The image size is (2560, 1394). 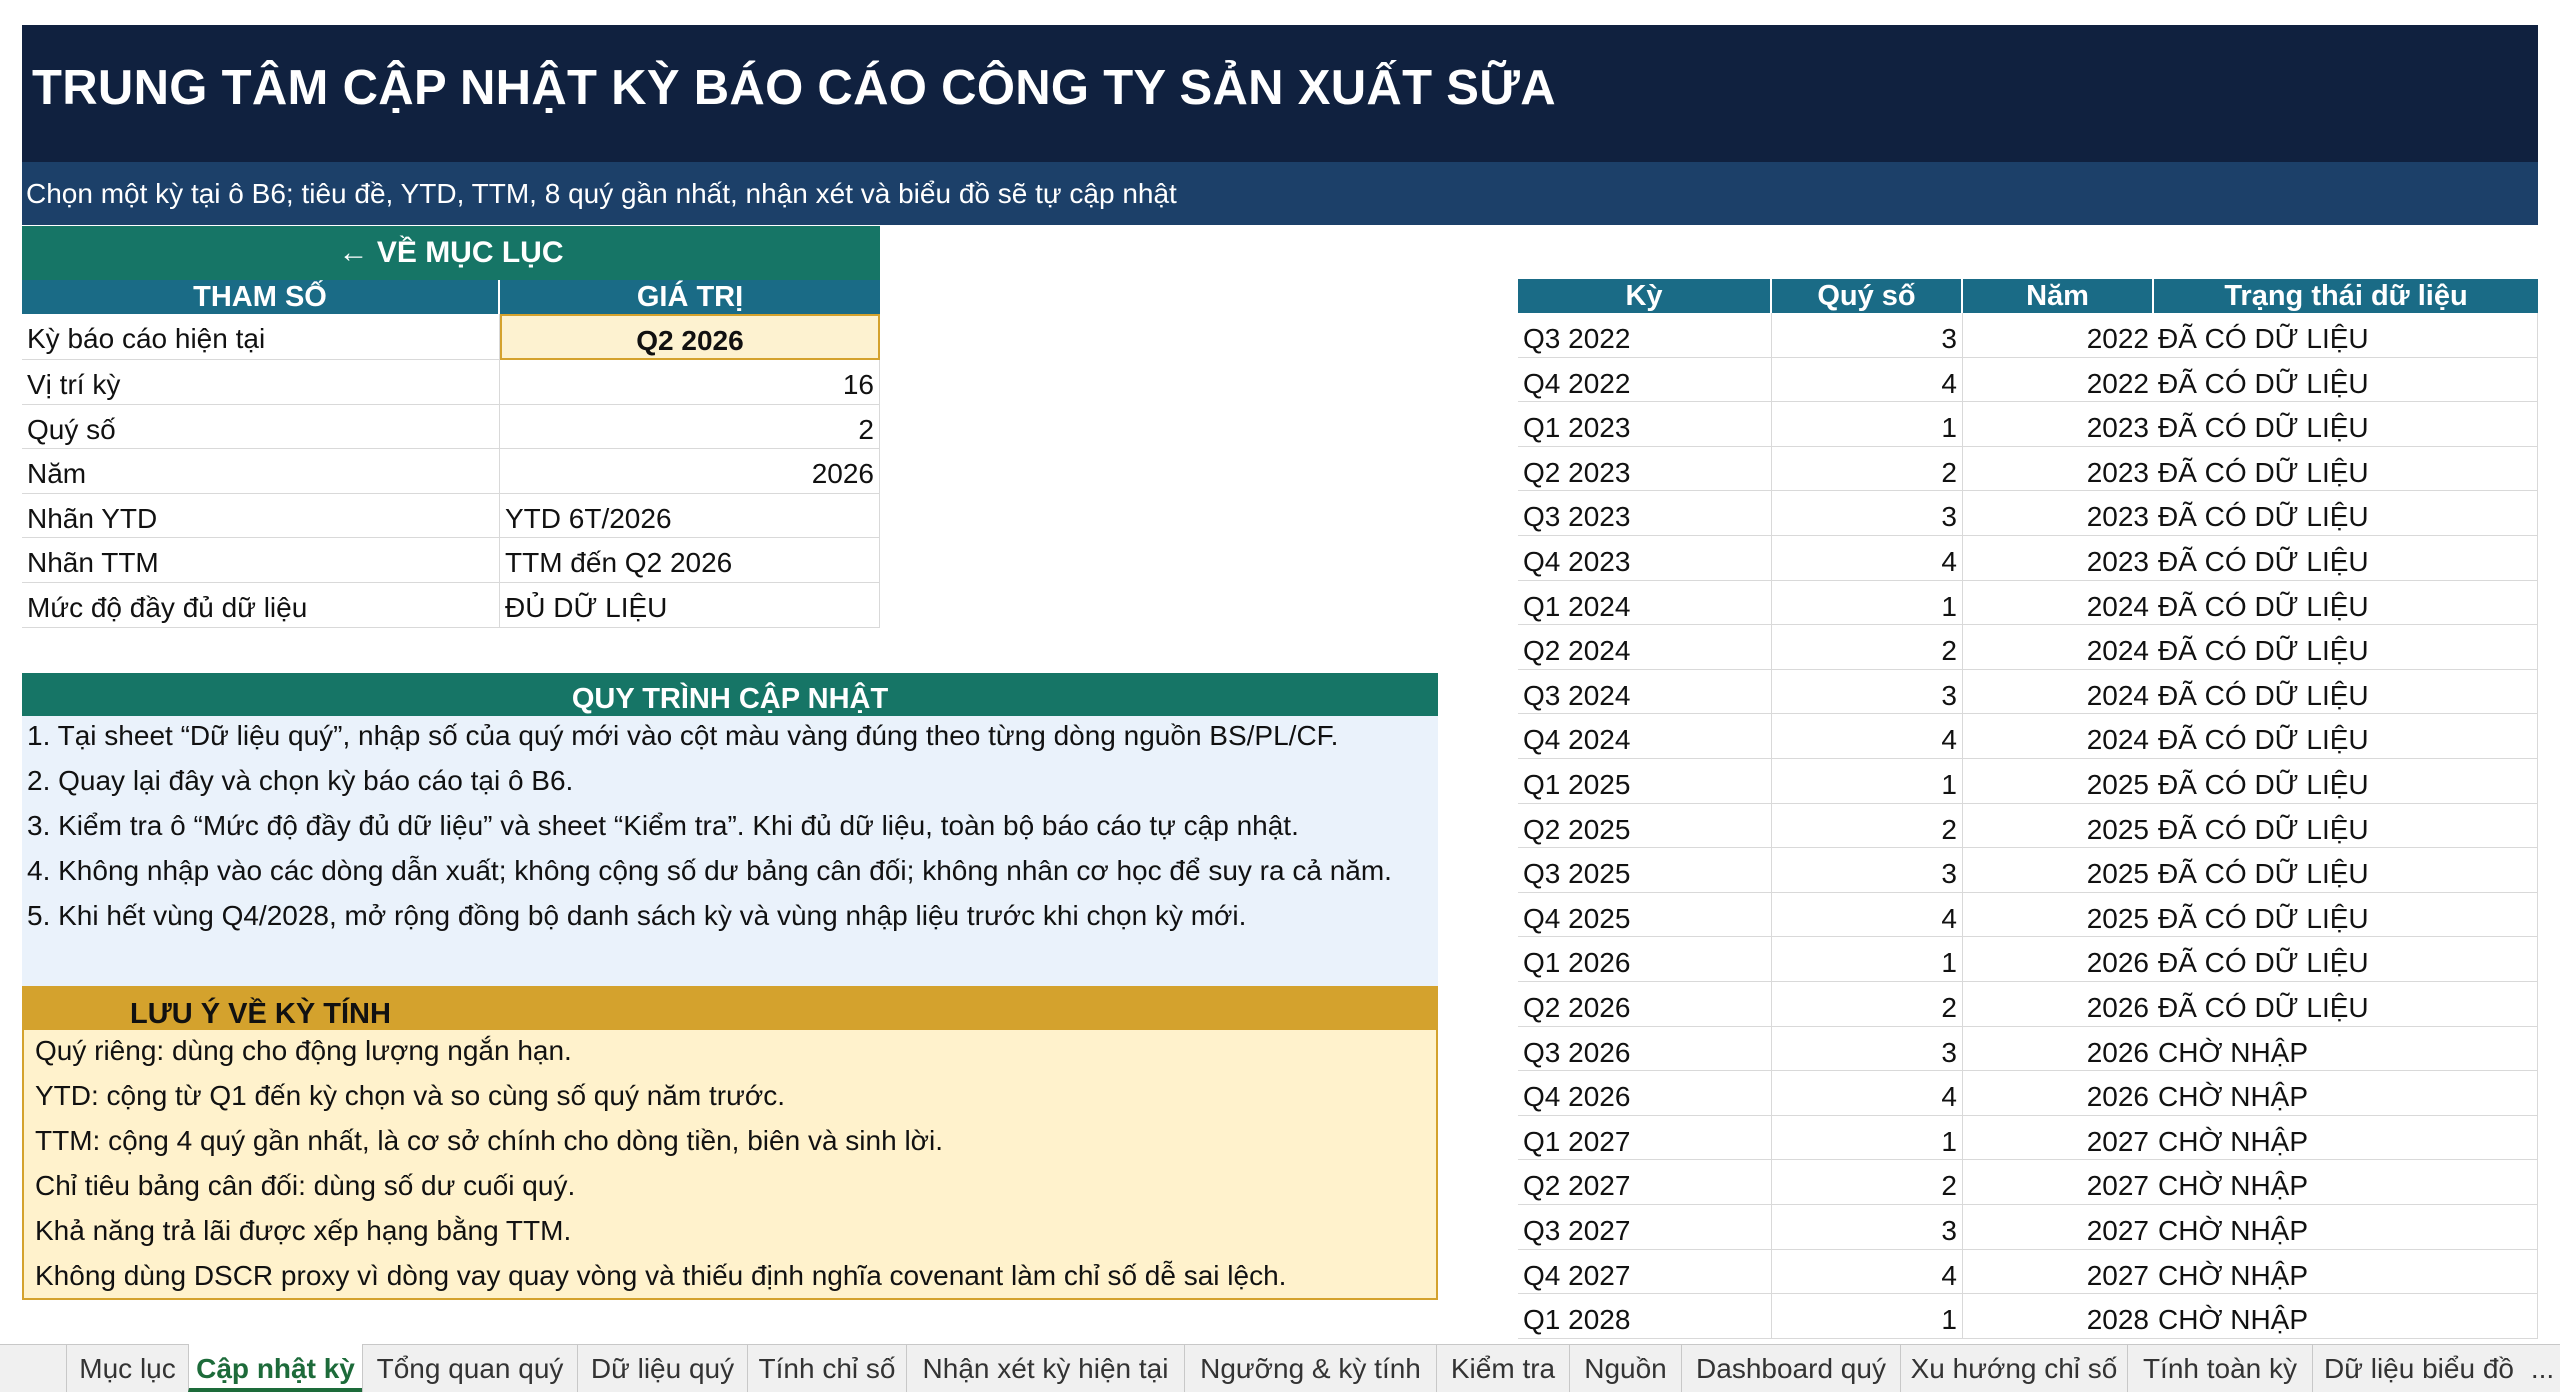 What do you see at coordinates (1645, 424) in the screenshot?
I see `period-cell: Q1 2023` at bounding box center [1645, 424].